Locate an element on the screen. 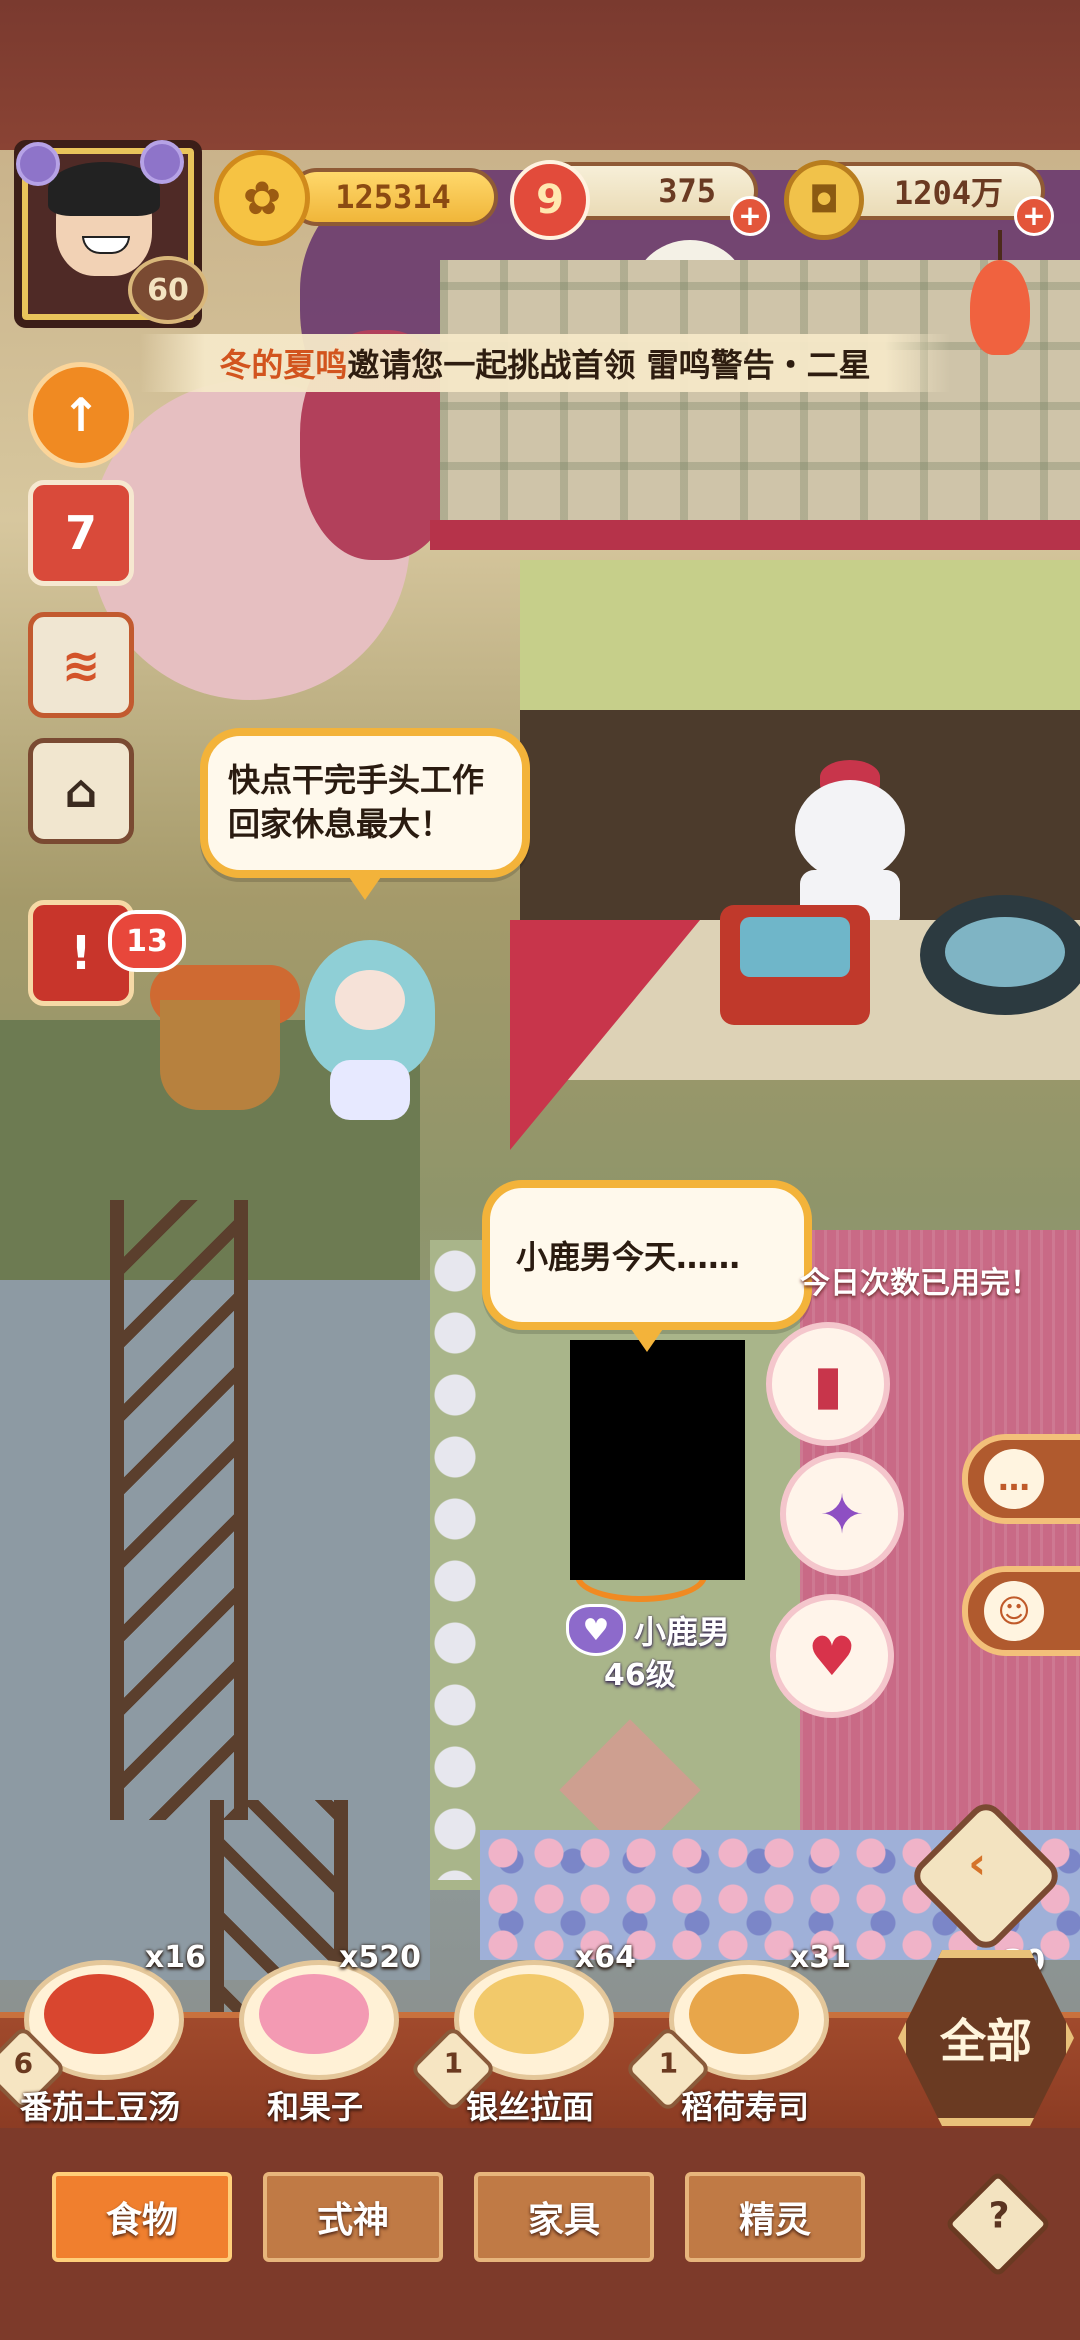 This screenshot has height=2340, width=1080. pot-water is located at coordinates (795, 947).